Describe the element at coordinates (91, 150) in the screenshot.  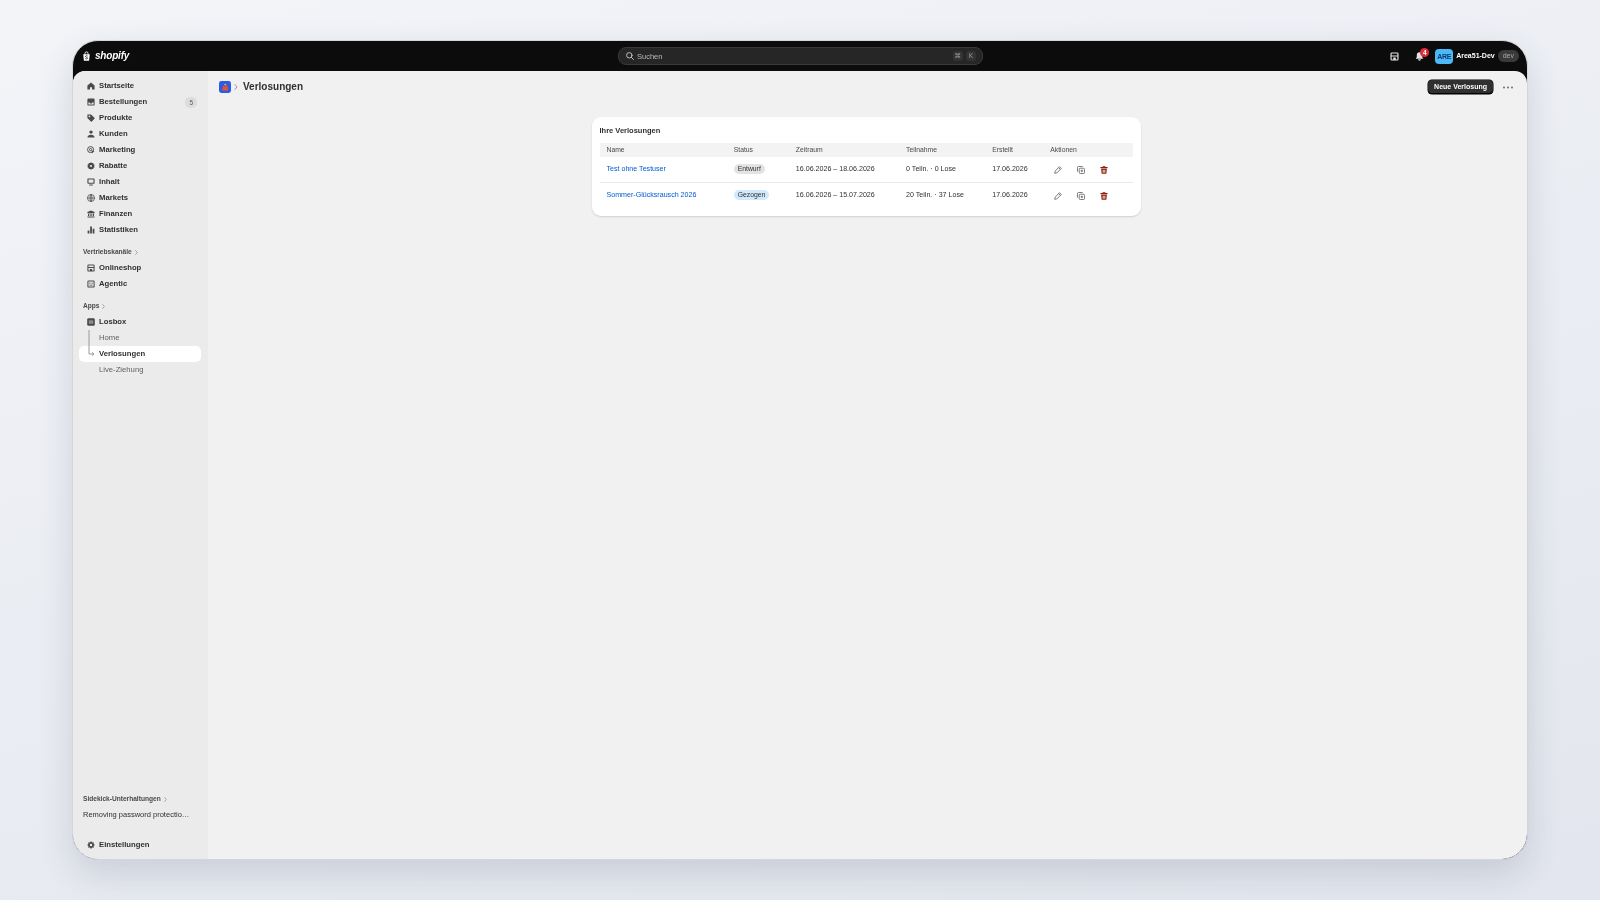
I see `target-icon` at that location.